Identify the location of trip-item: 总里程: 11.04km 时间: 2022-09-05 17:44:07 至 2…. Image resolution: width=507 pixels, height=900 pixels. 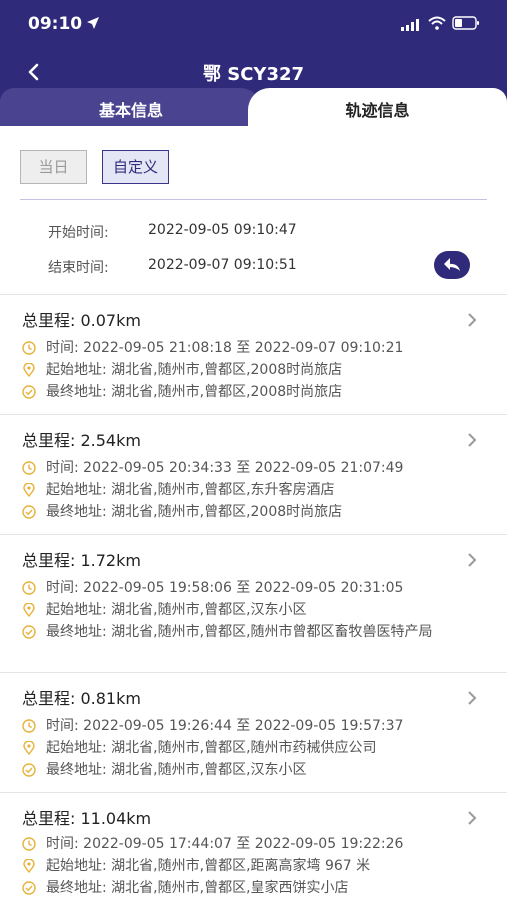
(253, 846).